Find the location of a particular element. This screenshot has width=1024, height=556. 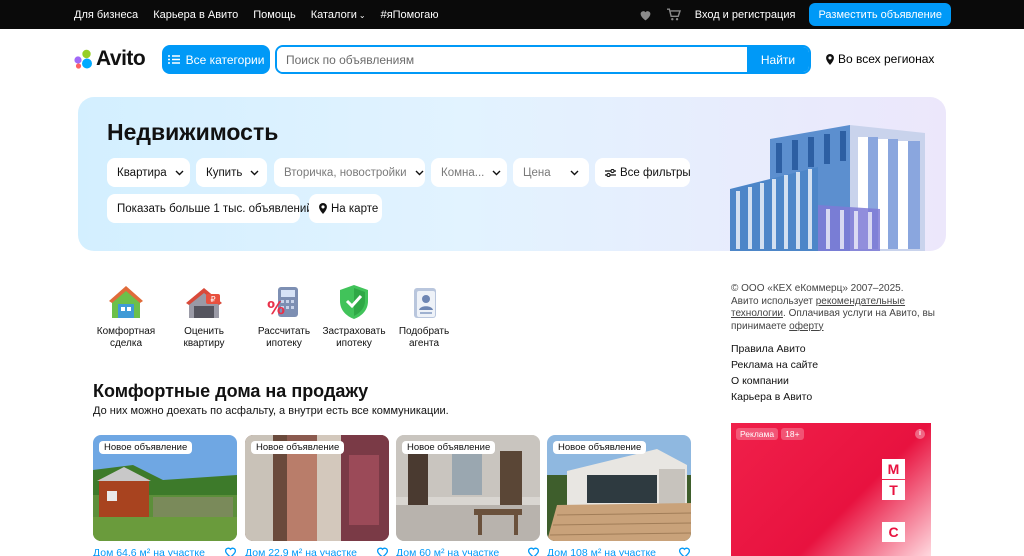

service-calc-mortgage: % Рассчитать ипотеку is located at coordinates (284, 316).